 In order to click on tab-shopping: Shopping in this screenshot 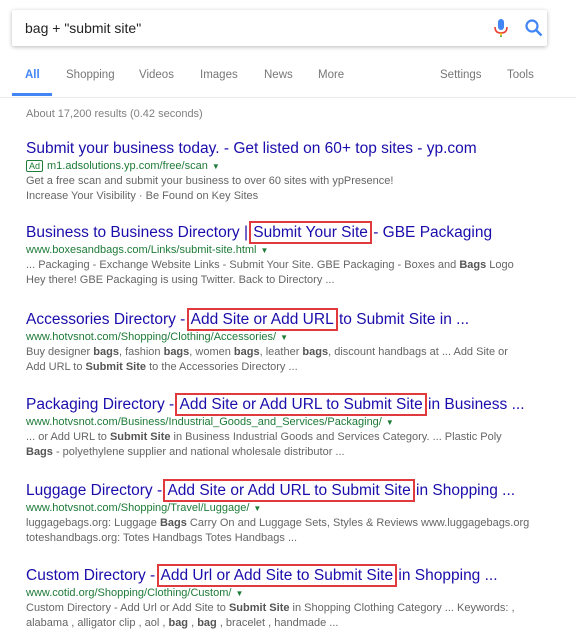, I will do `click(90, 75)`.